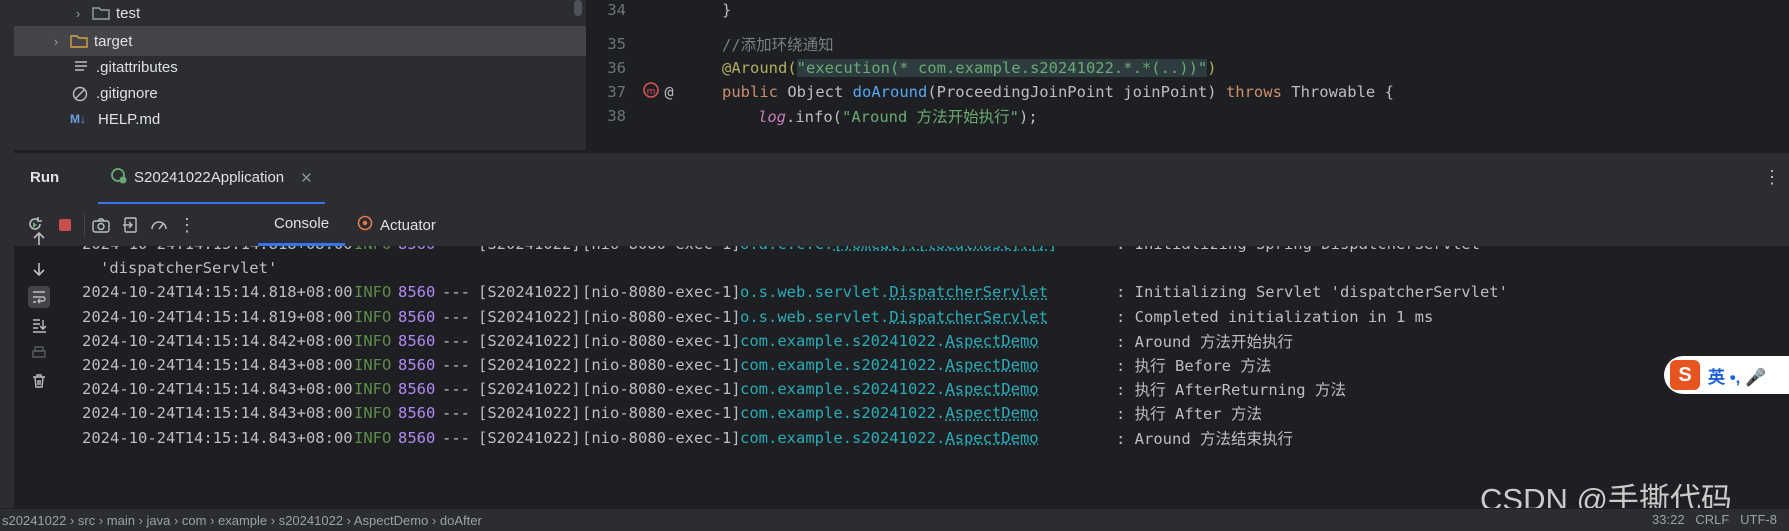 The image size is (1789, 531). I want to click on sogou-logo-icon: S, so click(1685, 375).